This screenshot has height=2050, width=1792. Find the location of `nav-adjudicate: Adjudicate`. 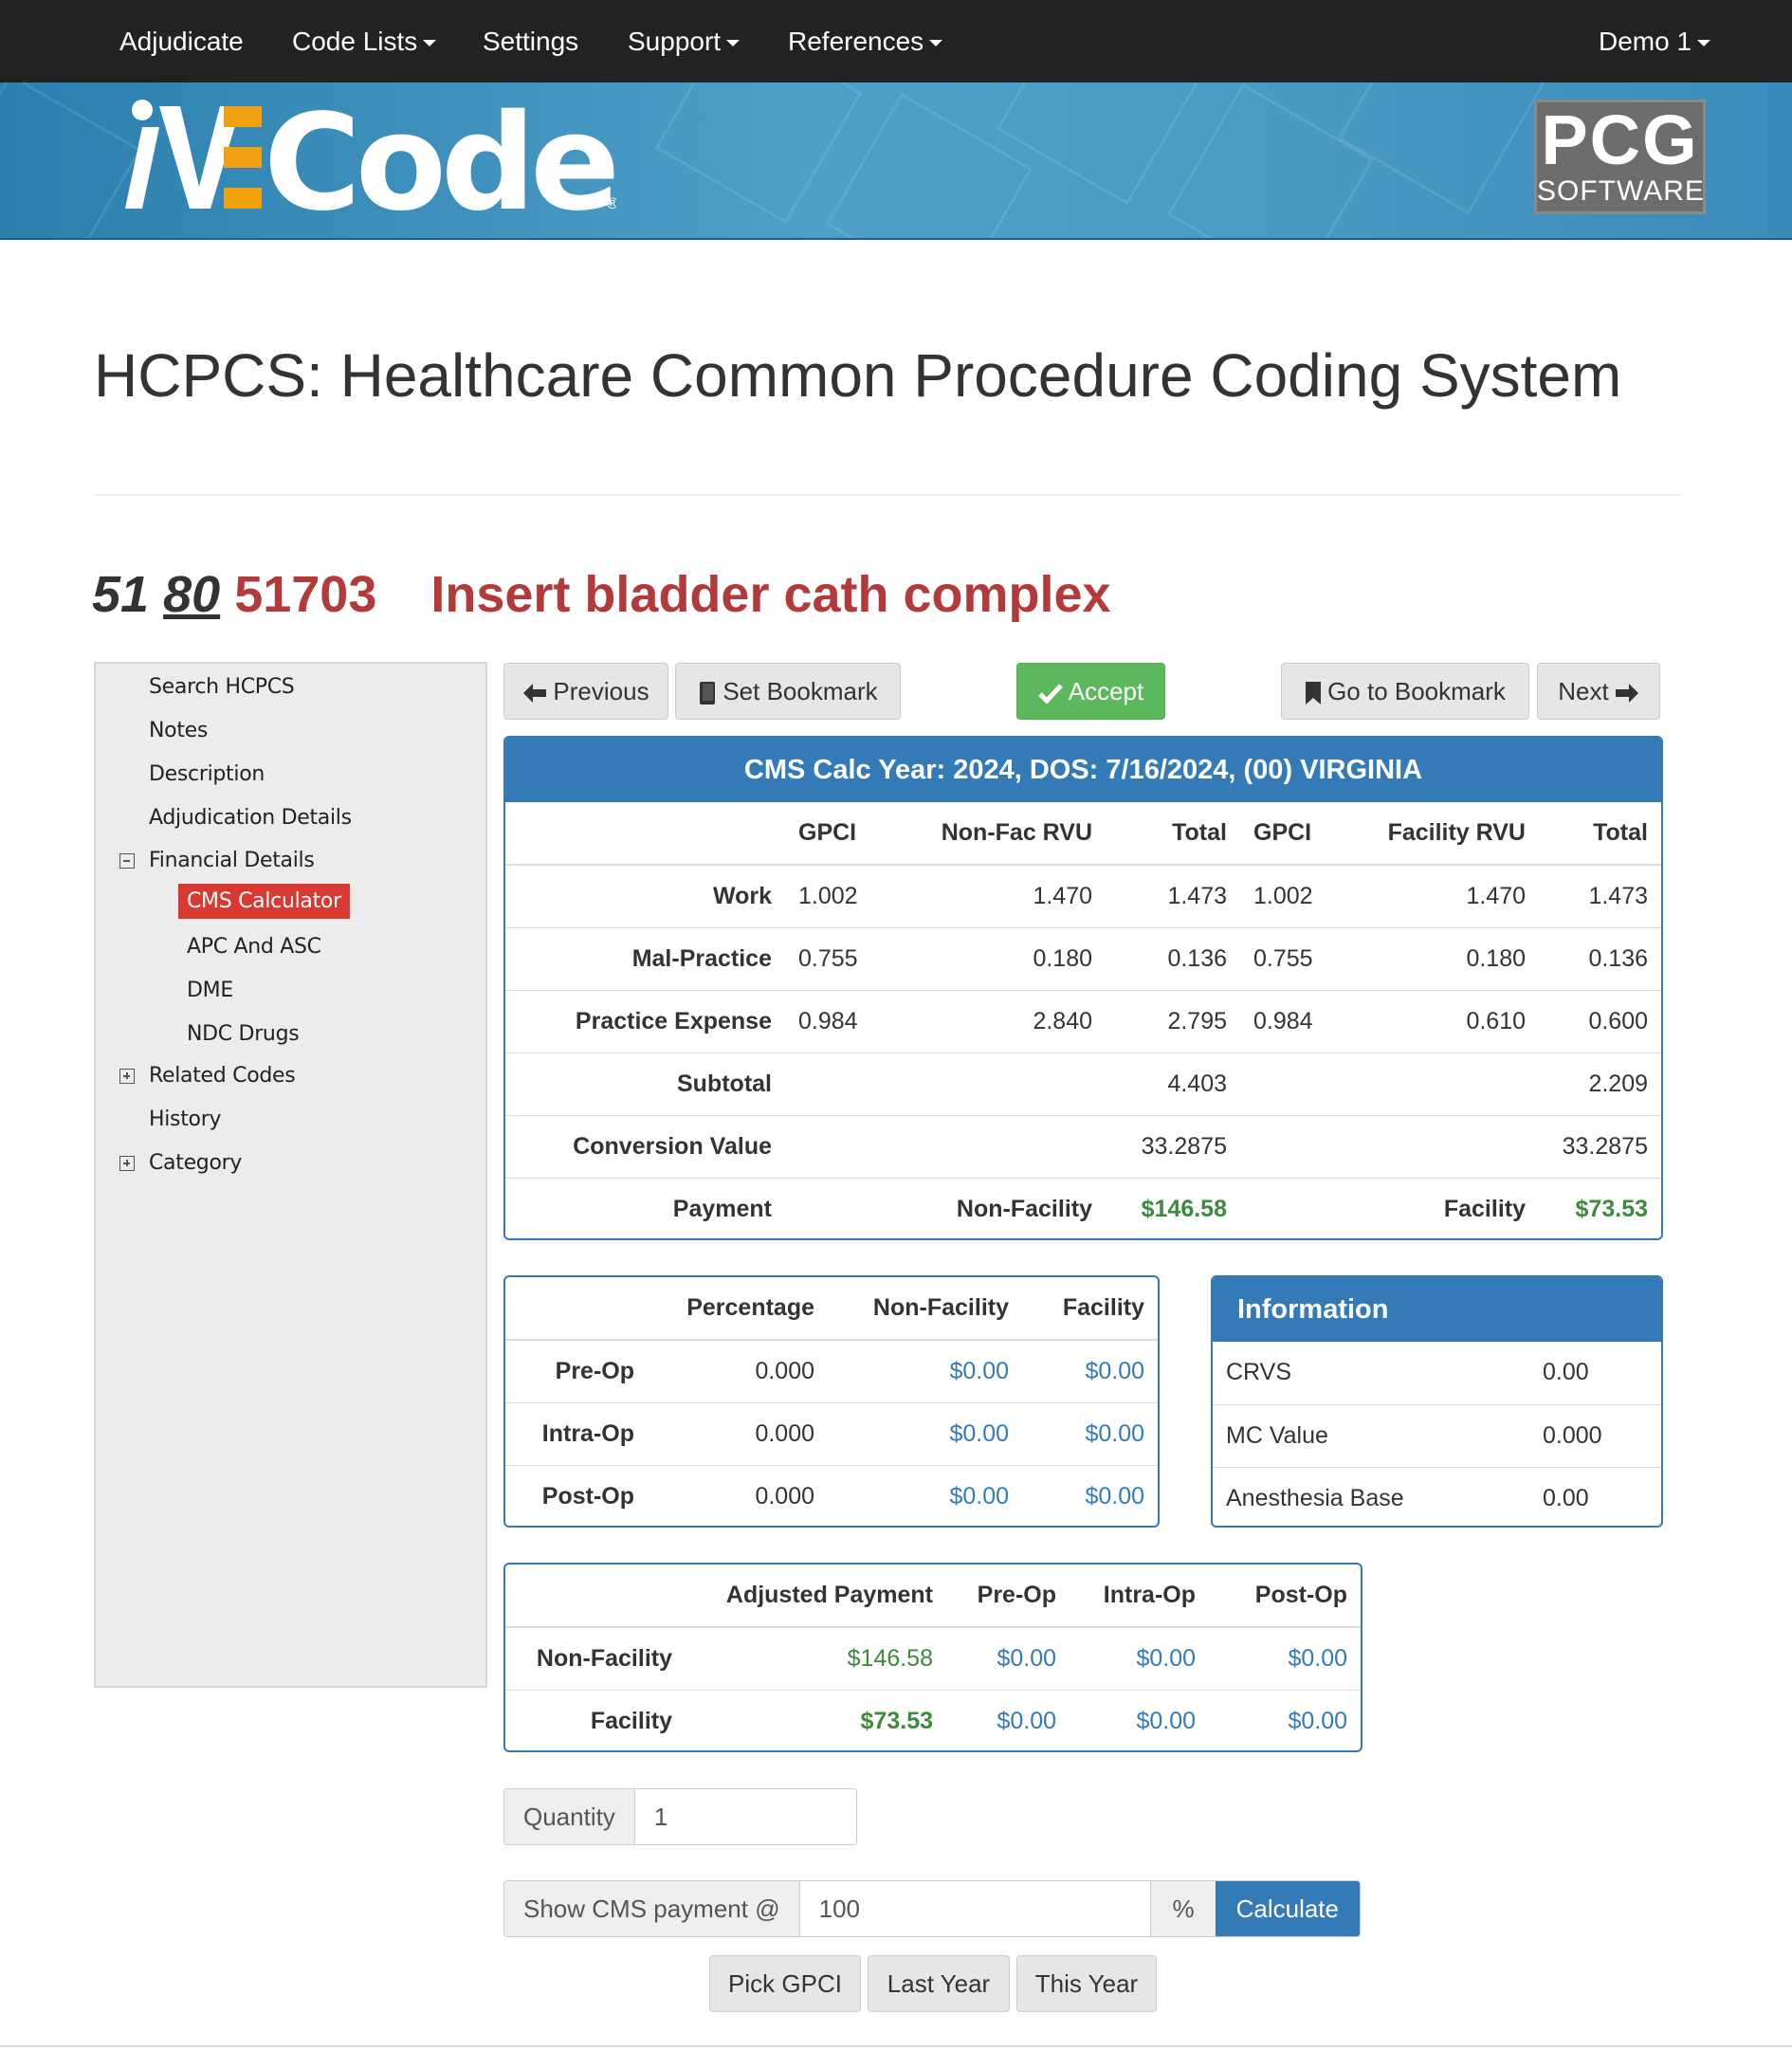

nav-adjudicate: Adjudicate is located at coordinates (181, 41).